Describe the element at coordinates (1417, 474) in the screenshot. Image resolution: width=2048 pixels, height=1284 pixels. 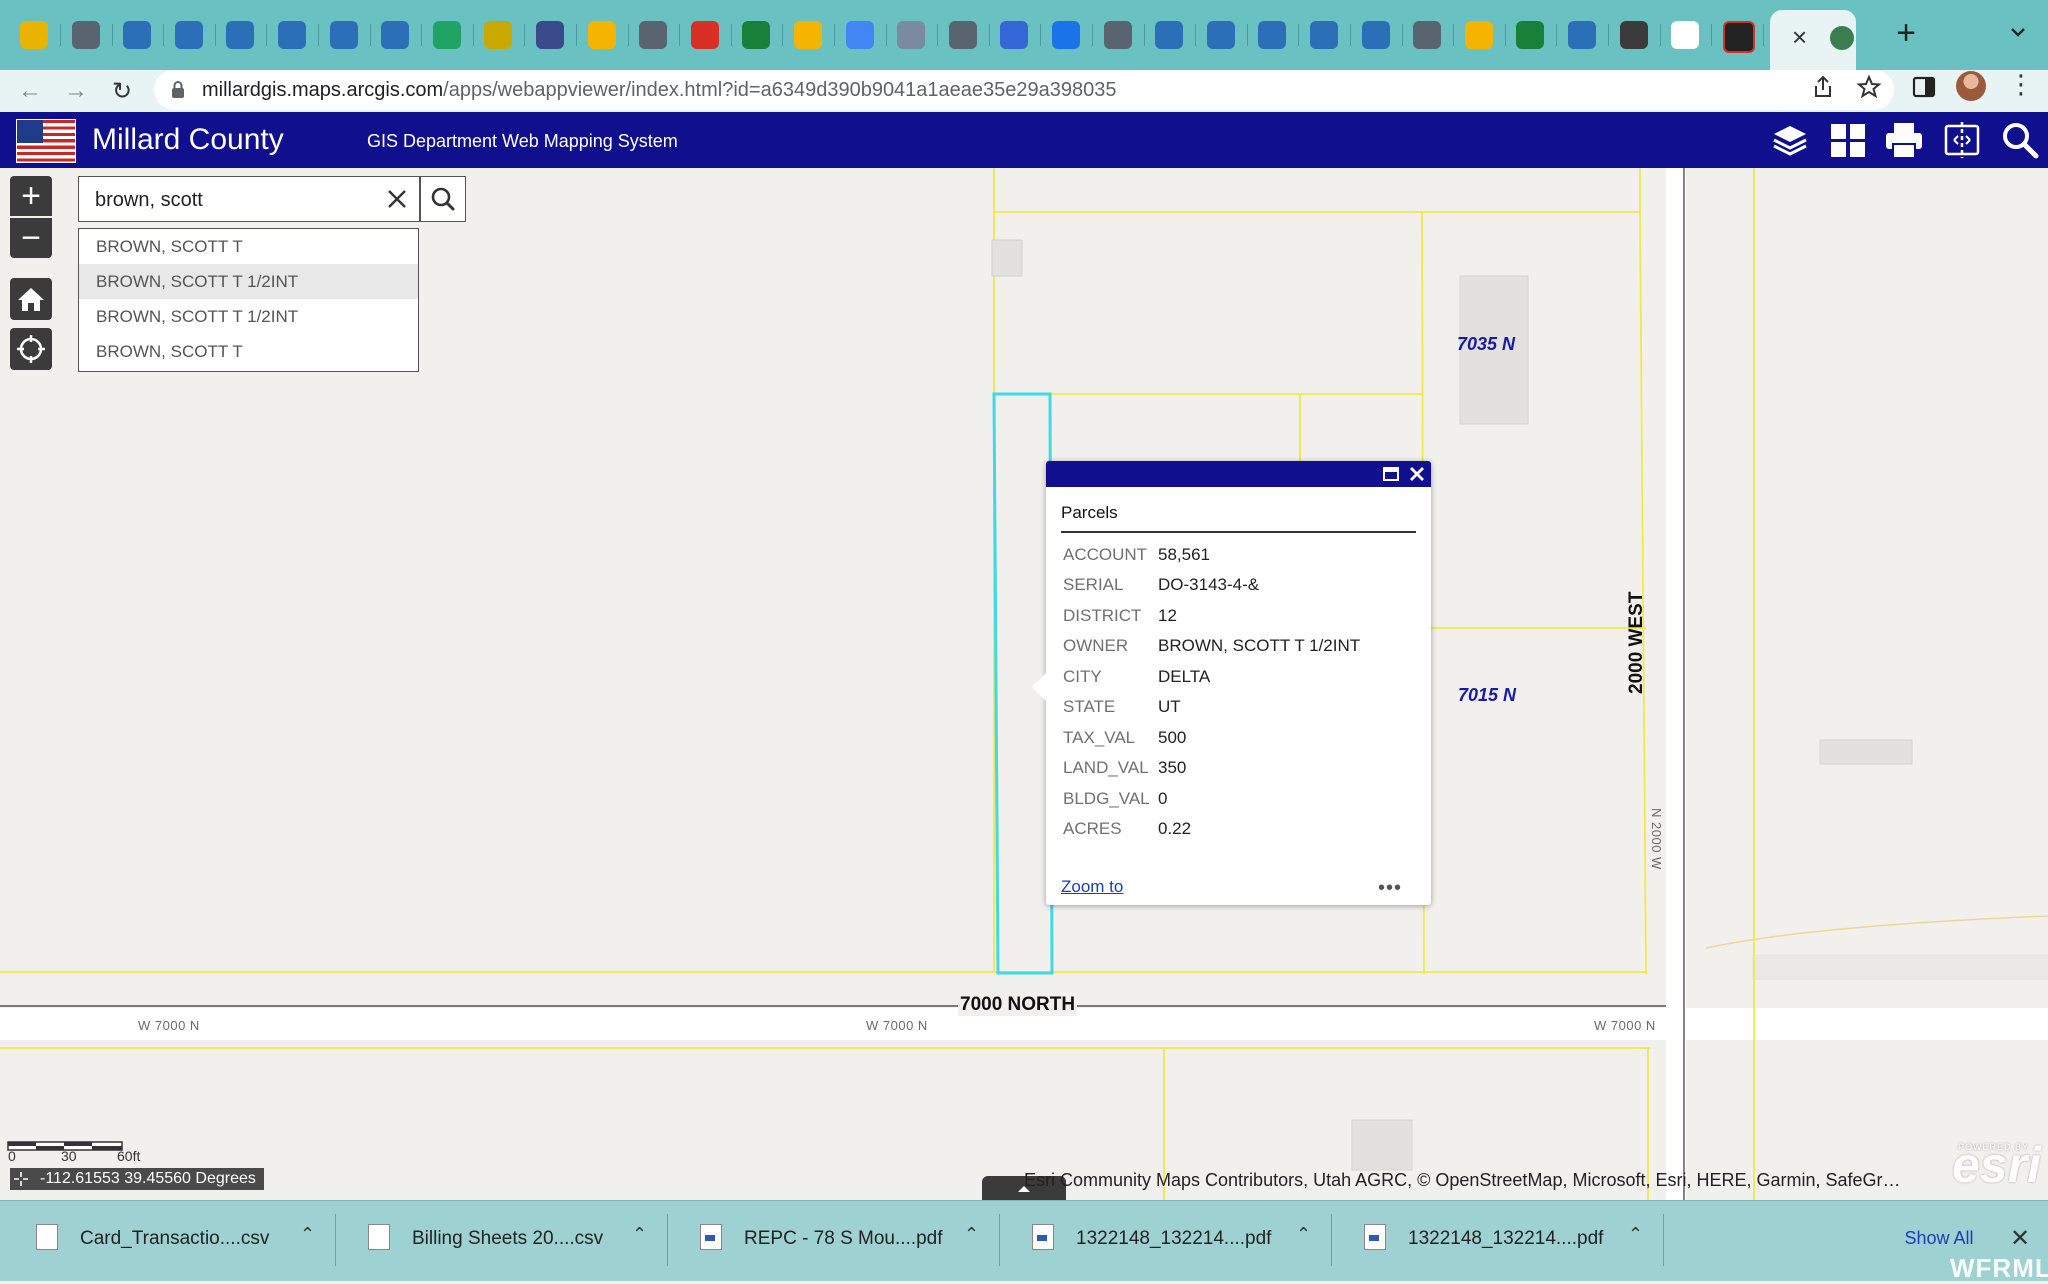
I see `close-icon` at that location.